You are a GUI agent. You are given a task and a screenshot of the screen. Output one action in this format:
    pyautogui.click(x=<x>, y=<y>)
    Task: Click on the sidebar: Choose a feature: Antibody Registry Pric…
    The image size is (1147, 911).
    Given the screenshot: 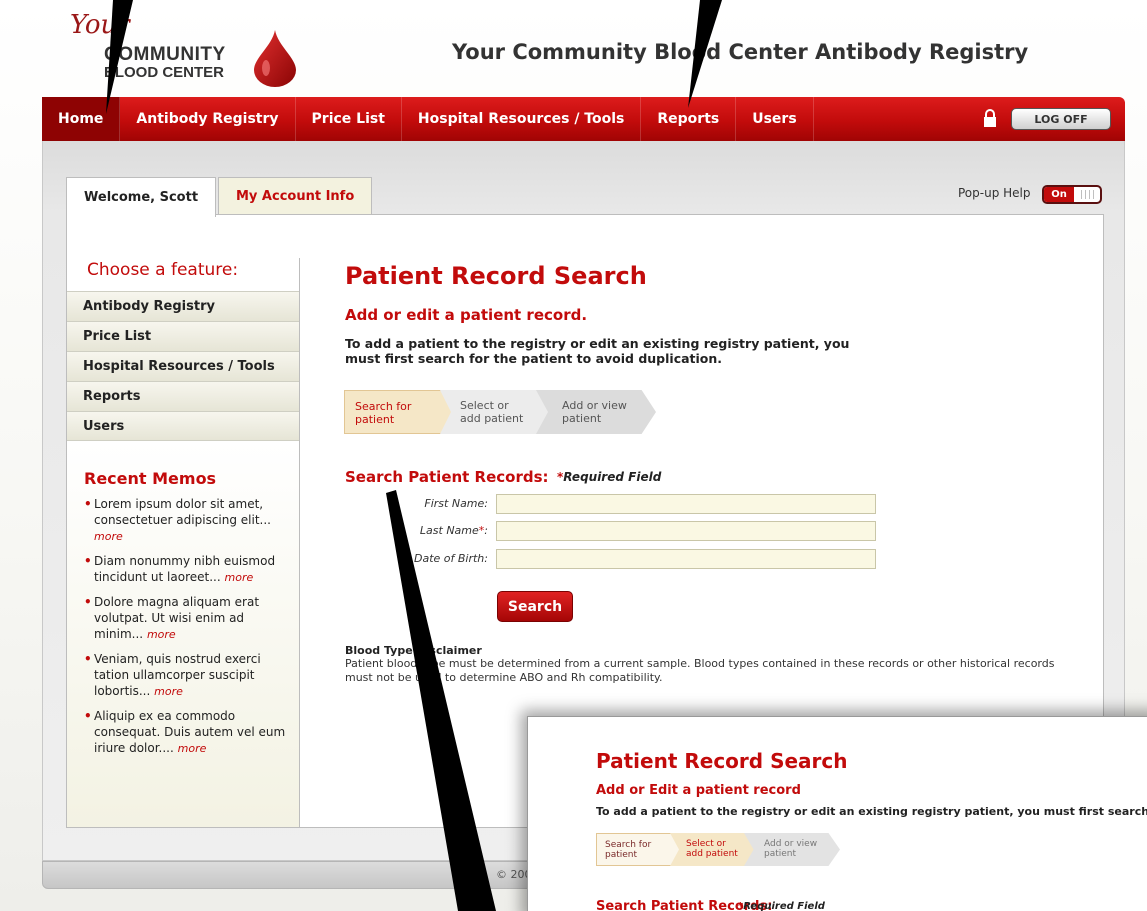 What is the action you would take?
    pyautogui.click(x=183, y=542)
    